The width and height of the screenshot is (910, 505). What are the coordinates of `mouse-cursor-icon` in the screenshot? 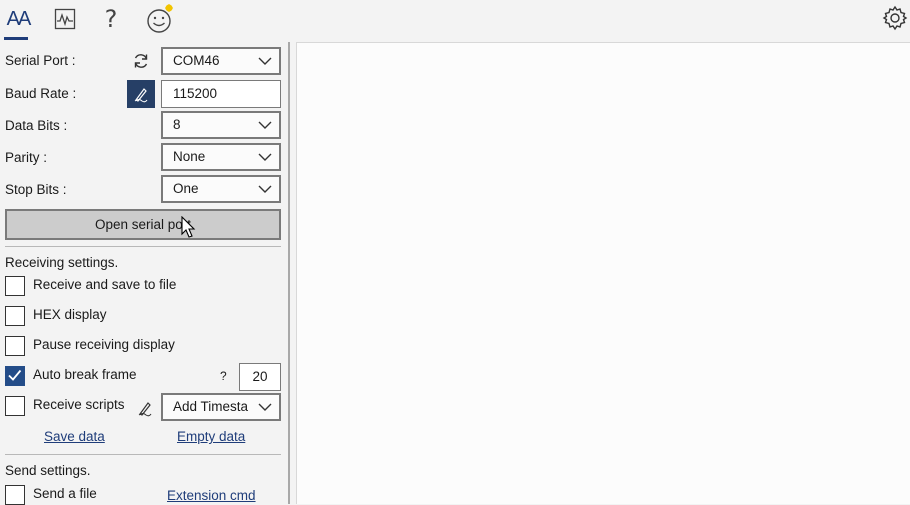 It's located at (188, 227).